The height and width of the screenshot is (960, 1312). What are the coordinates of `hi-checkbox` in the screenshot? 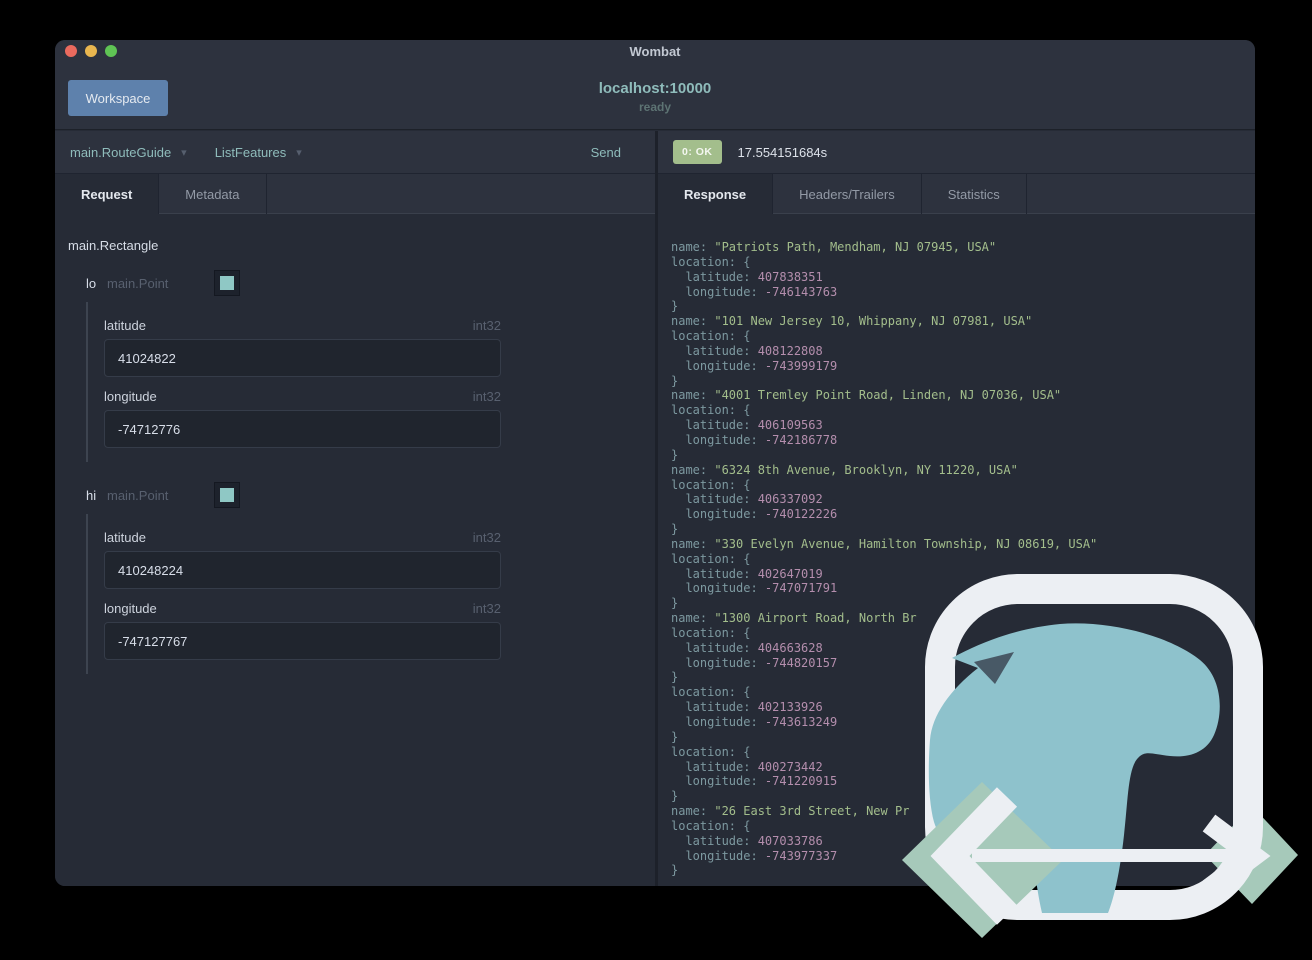 It's located at (227, 495).